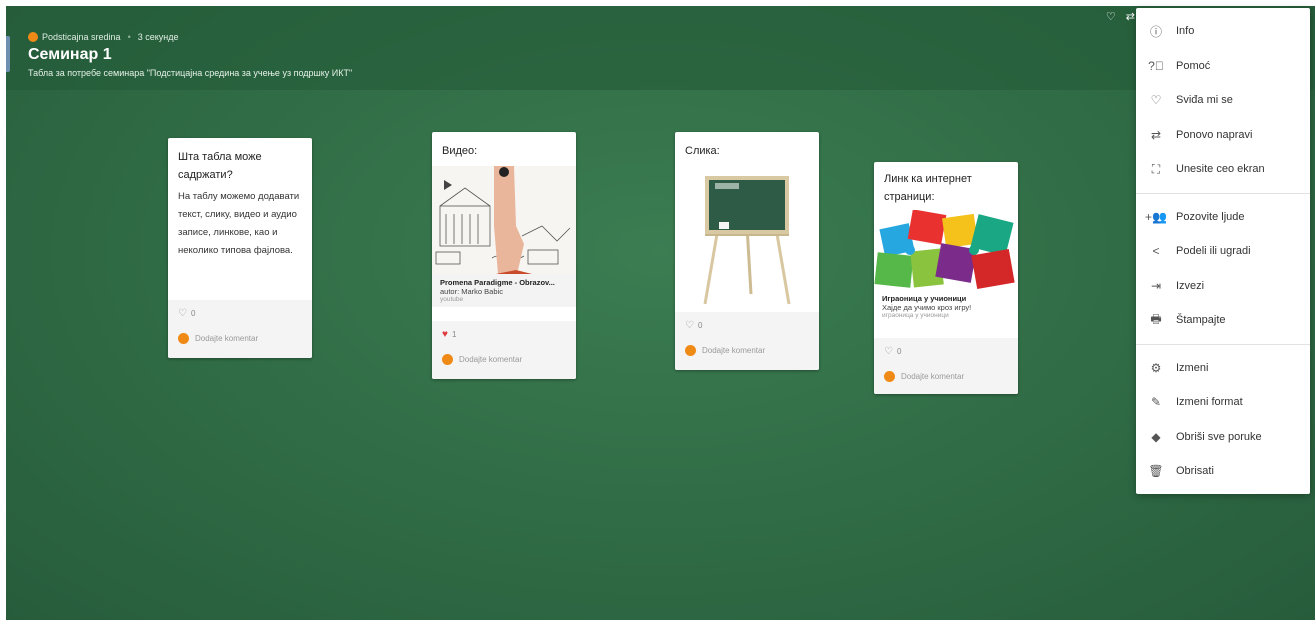 Image resolution: width=1315 pixels, height=620 pixels. What do you see at coordinates (1156, 437) in the screenshot?
I see `eraser-icon: ◆` at bounding box center [1156, 437].